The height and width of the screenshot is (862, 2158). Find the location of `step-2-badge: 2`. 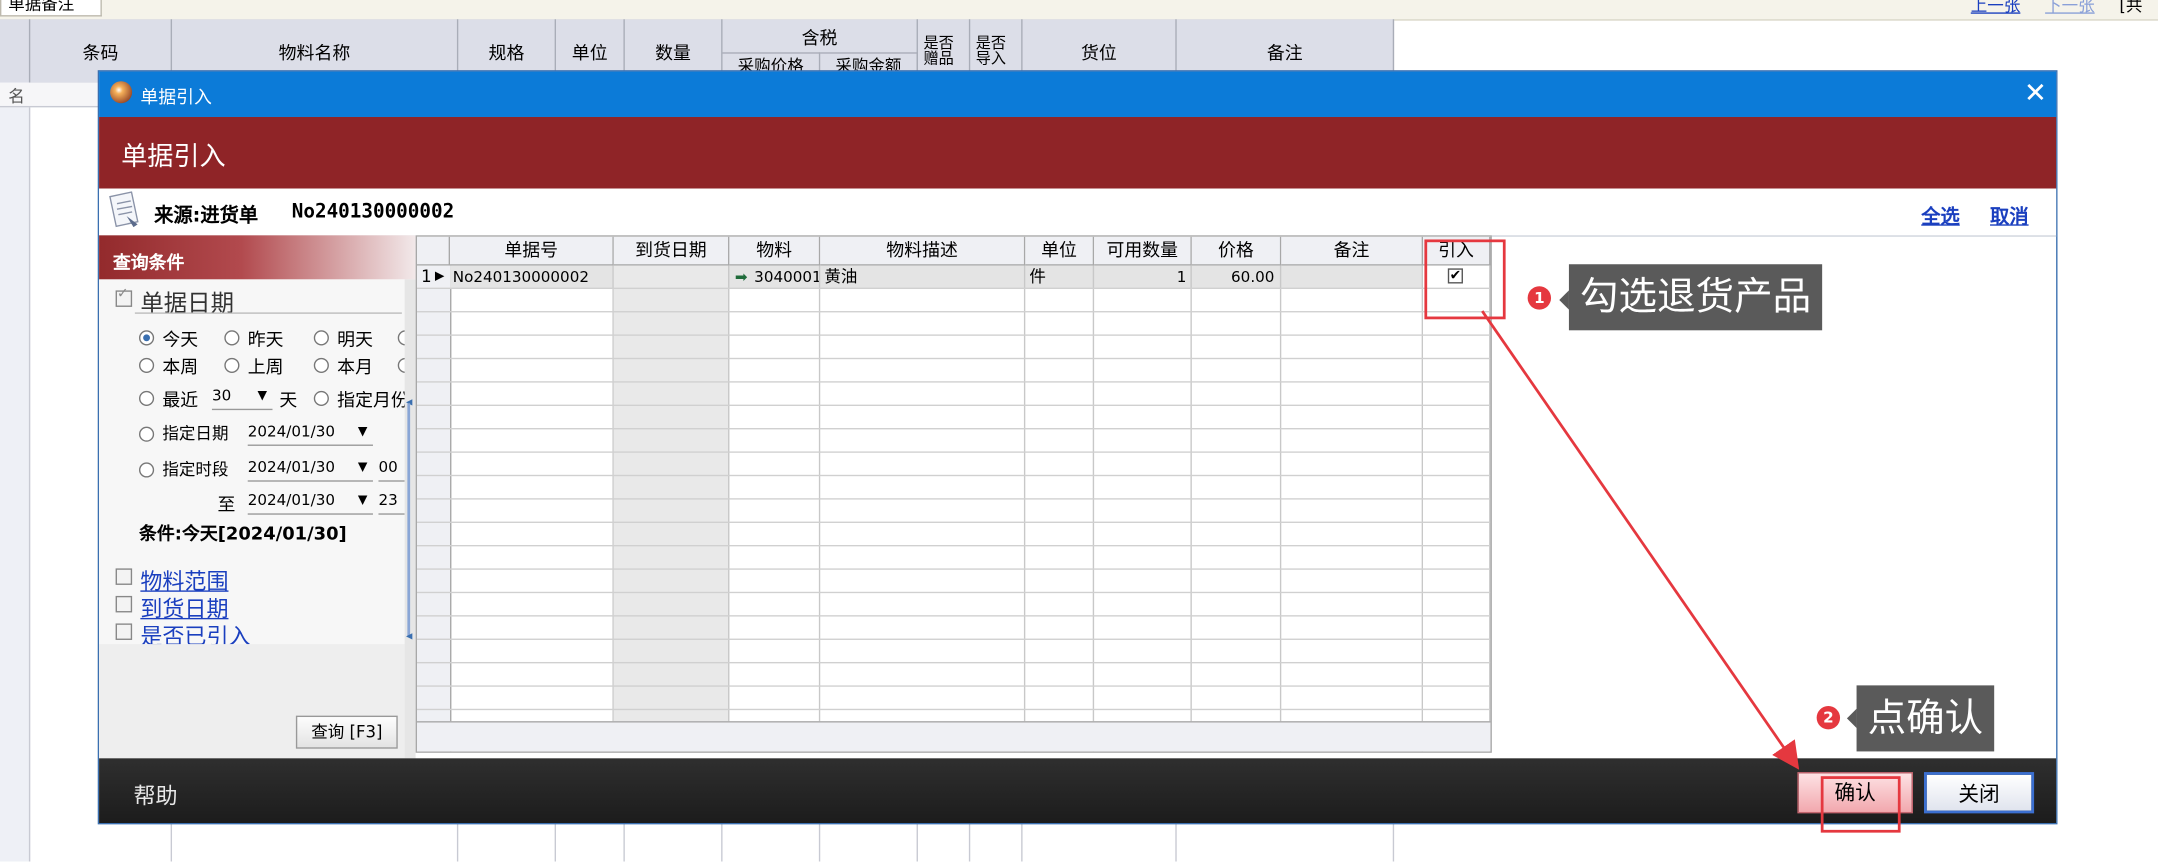

step-2-badge: 2 is located at coordinates (1828, 718).